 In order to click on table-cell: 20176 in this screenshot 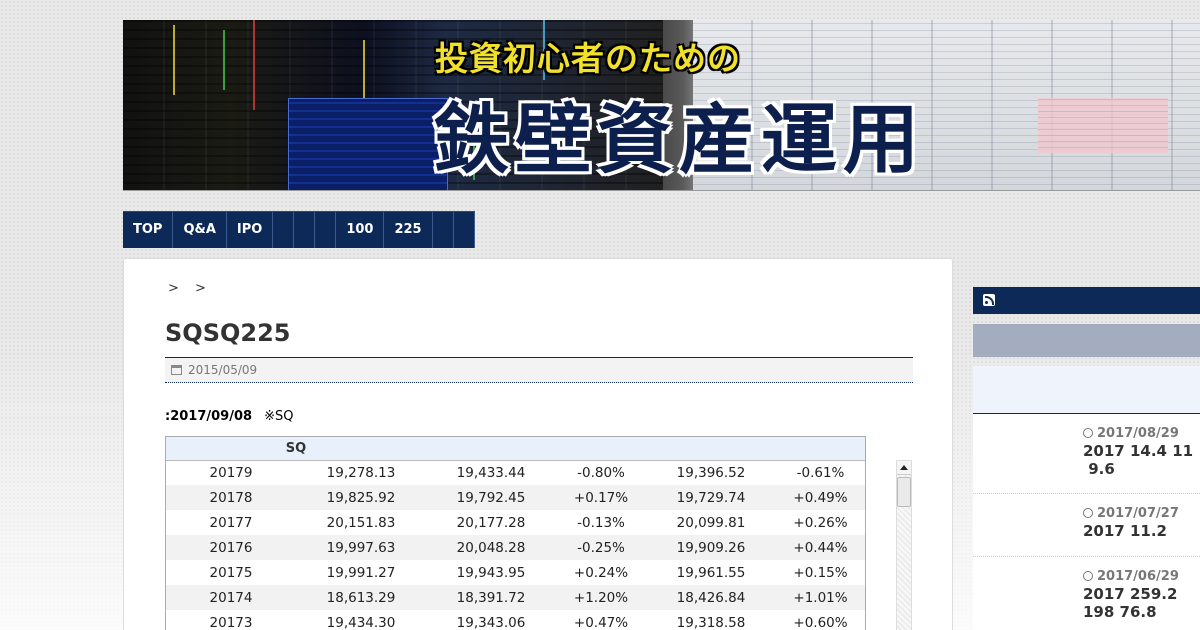, I will do `click(231, 547)`.